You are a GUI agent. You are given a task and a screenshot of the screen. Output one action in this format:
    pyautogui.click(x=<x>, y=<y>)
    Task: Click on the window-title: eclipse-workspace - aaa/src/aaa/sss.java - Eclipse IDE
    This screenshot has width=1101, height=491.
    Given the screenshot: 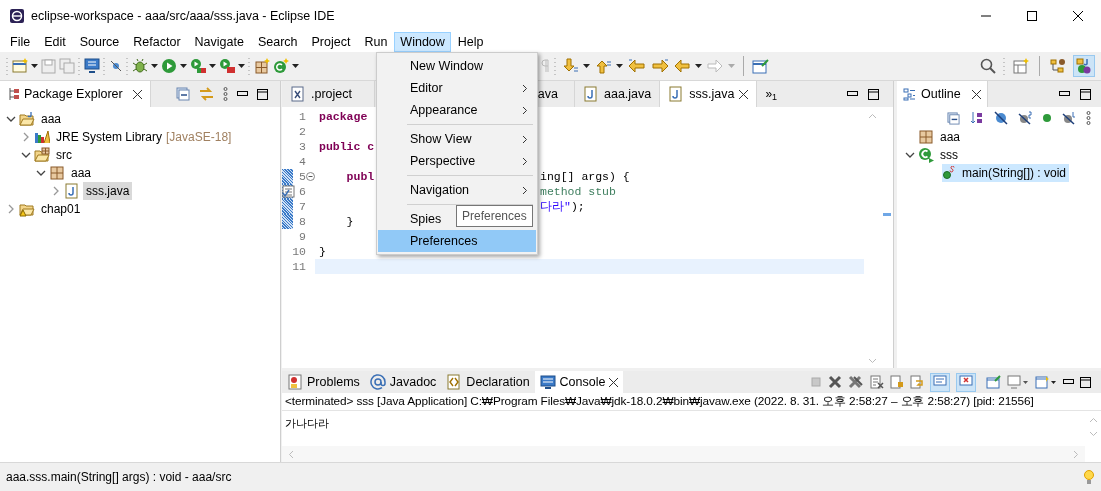 What is the action you would take?
    pyautogui.click(x=183, y=16)
    